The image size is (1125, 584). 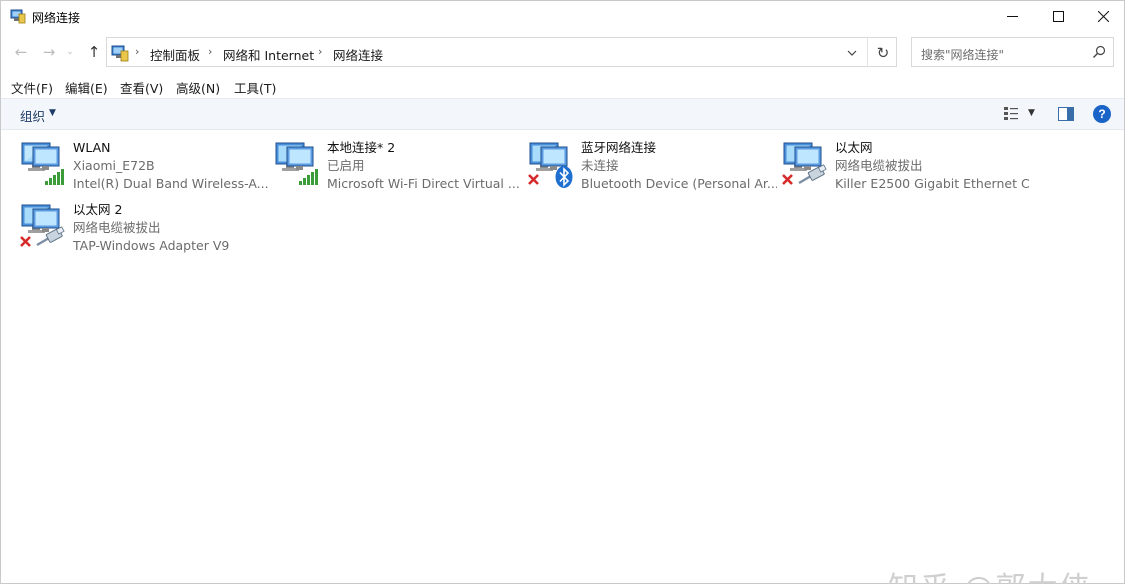 I want to click on connection-name: 蓝牙网络连接, so click(x=619, y=147).